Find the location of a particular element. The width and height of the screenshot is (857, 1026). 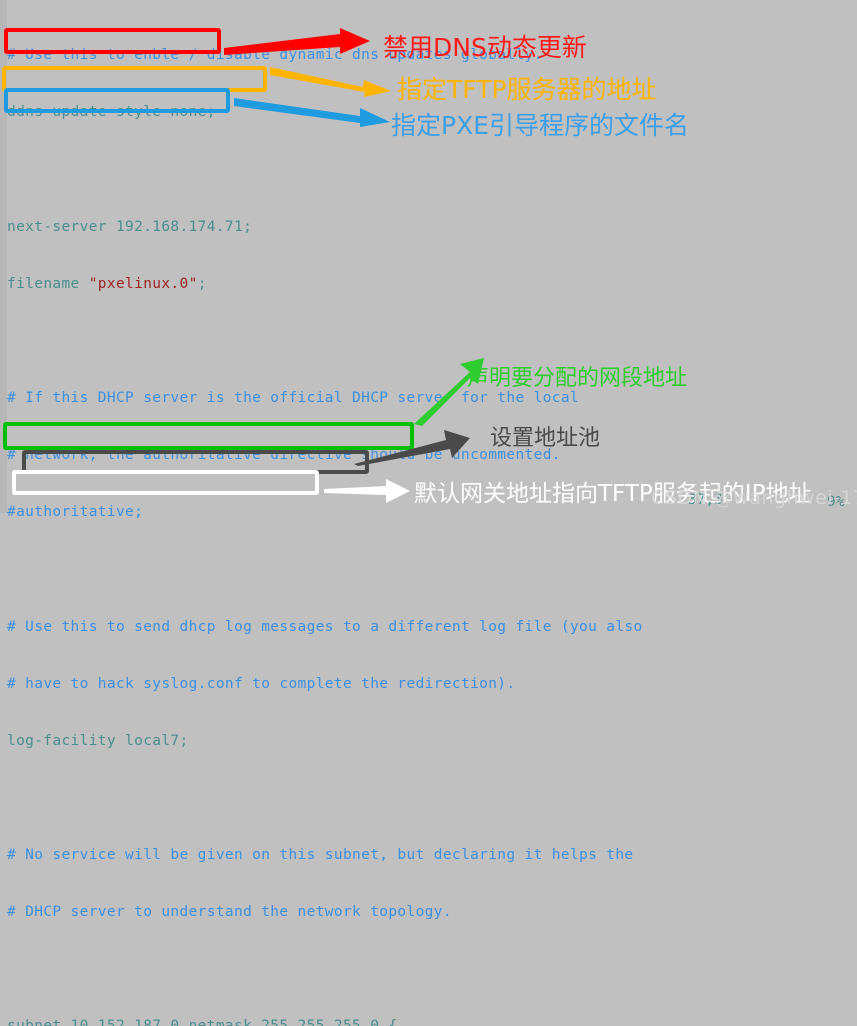

white-arrow is located at coordinates (367, 491).